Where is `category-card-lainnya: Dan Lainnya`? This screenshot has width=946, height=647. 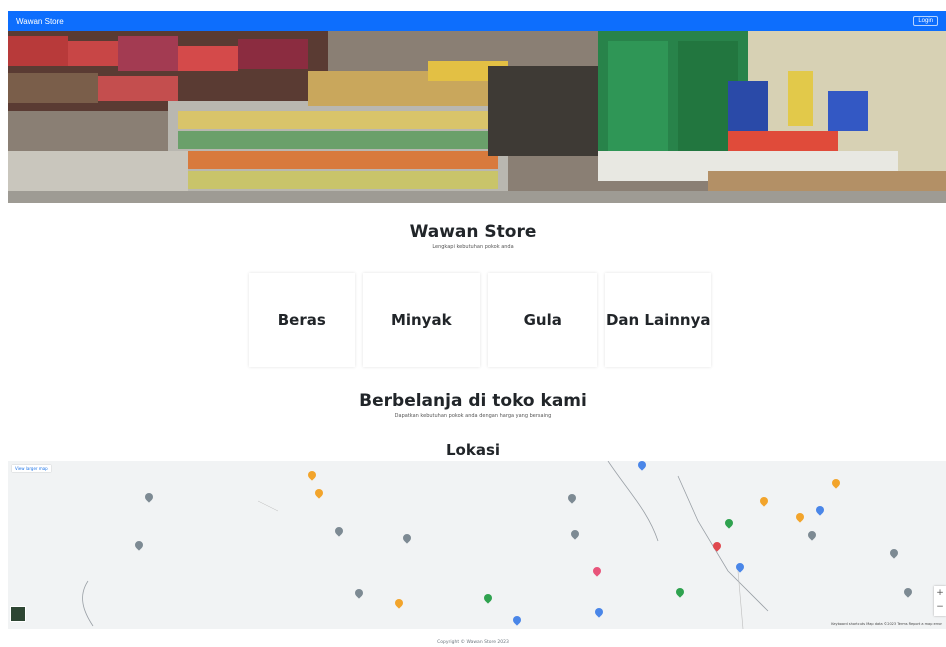 category-card-lainnya: Dan Lainnya is located at coordinates (658, 320).